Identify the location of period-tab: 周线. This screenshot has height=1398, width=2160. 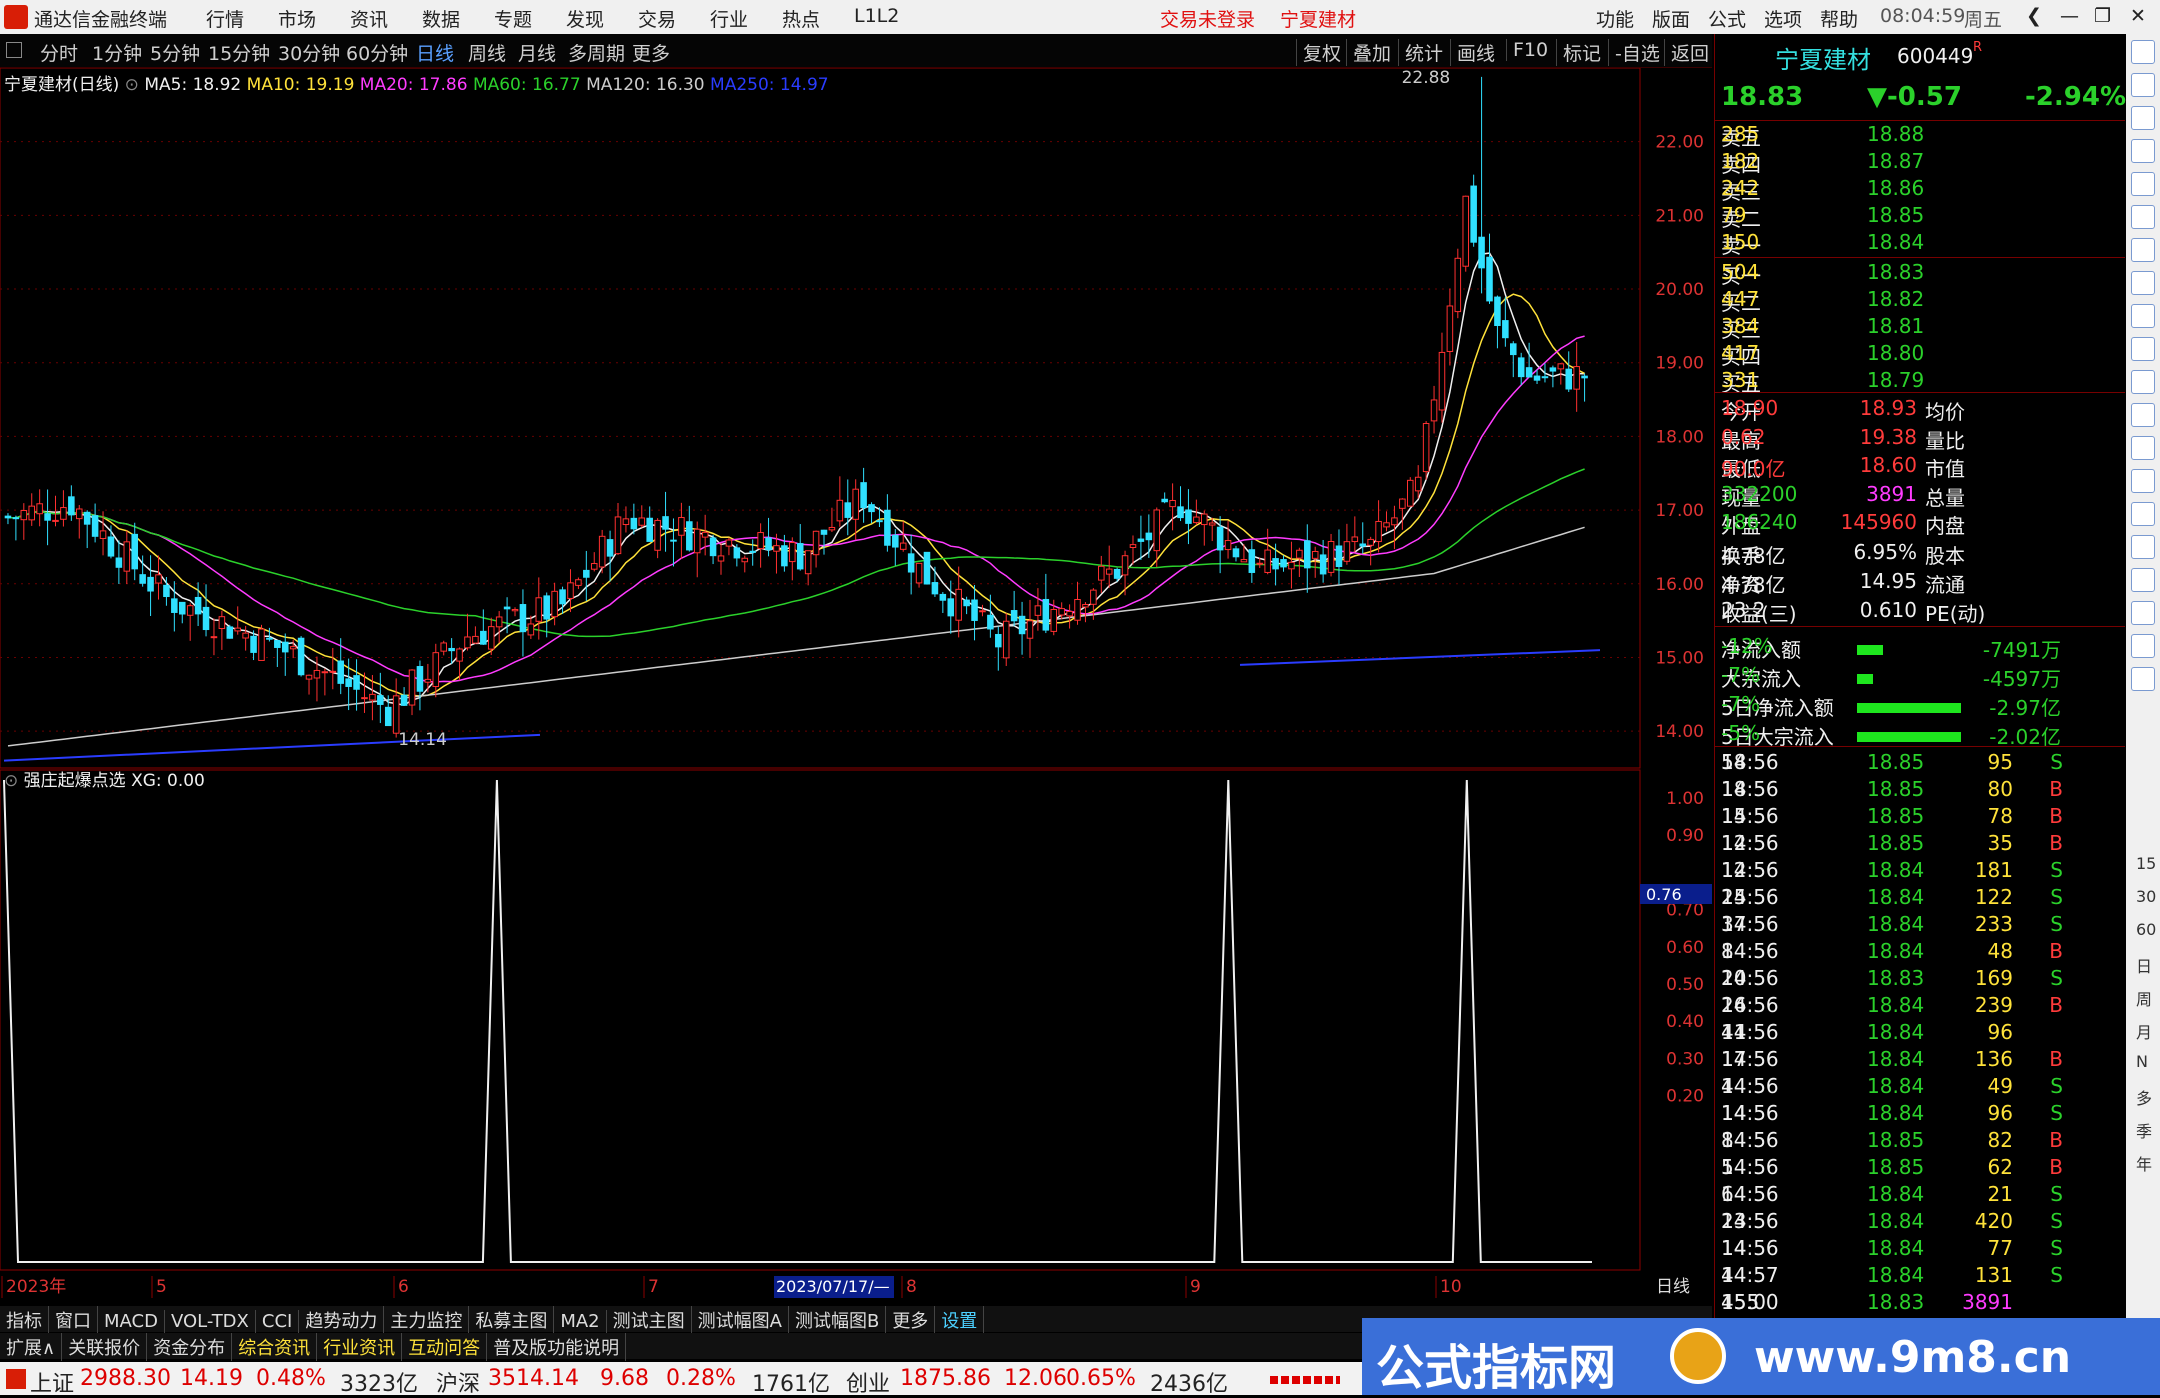
(487, 52).